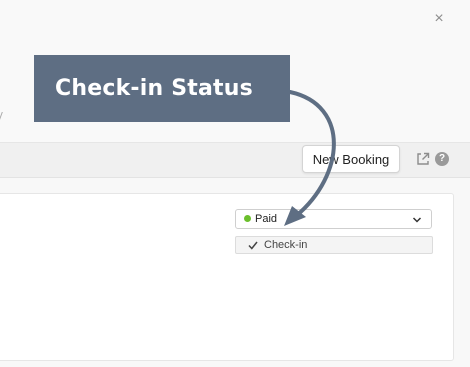 Image resolution: width=470 pixels, height=367 pixels. What do you see at coordinates (247, 218) in the screenshot?
I see `status-dot-icon` at bounding box center [247, 218].